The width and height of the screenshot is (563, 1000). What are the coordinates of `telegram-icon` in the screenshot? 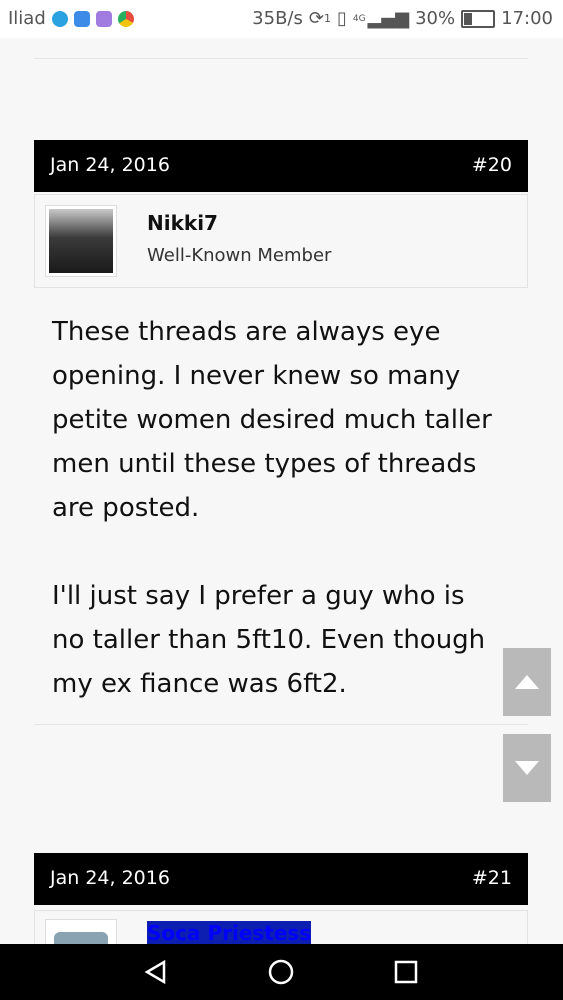 It's located at (59, 18).